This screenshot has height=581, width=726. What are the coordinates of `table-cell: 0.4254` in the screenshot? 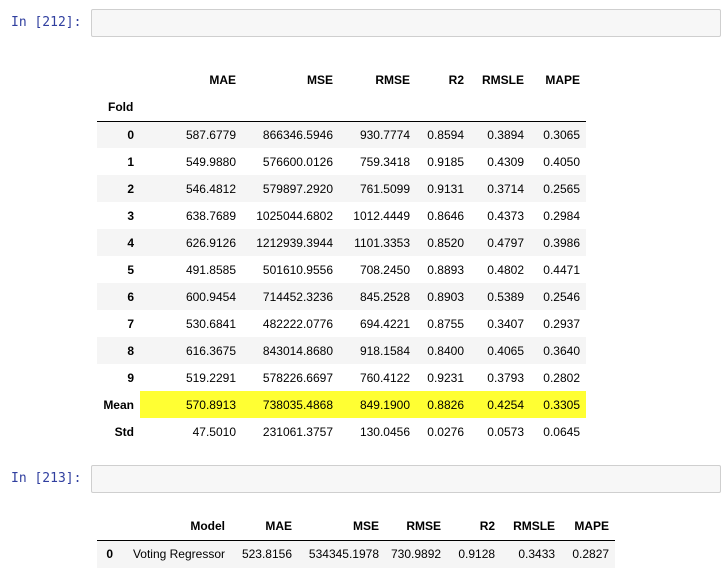 It's located at (500, 404).